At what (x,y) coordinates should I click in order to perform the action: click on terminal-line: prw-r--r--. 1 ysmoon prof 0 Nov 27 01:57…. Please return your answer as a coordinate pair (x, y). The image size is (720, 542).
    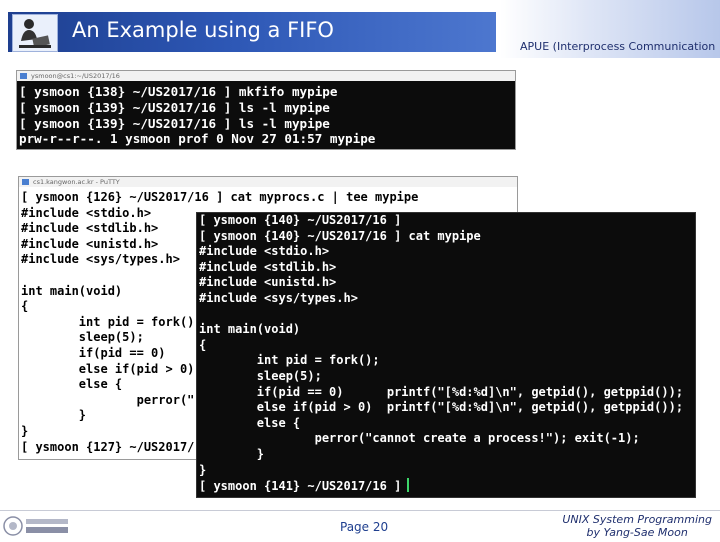
    Looking at the image, I should click on (197, 139).